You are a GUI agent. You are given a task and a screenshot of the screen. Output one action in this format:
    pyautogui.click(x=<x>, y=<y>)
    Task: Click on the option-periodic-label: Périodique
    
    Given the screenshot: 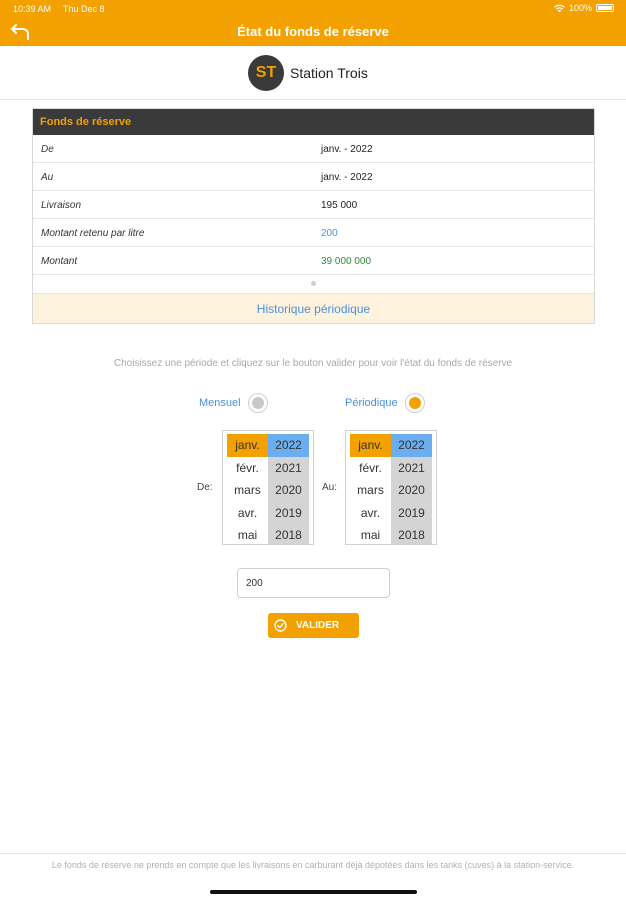 What is the action you would take?
    pyautogui.click(x=371, y=403)
    